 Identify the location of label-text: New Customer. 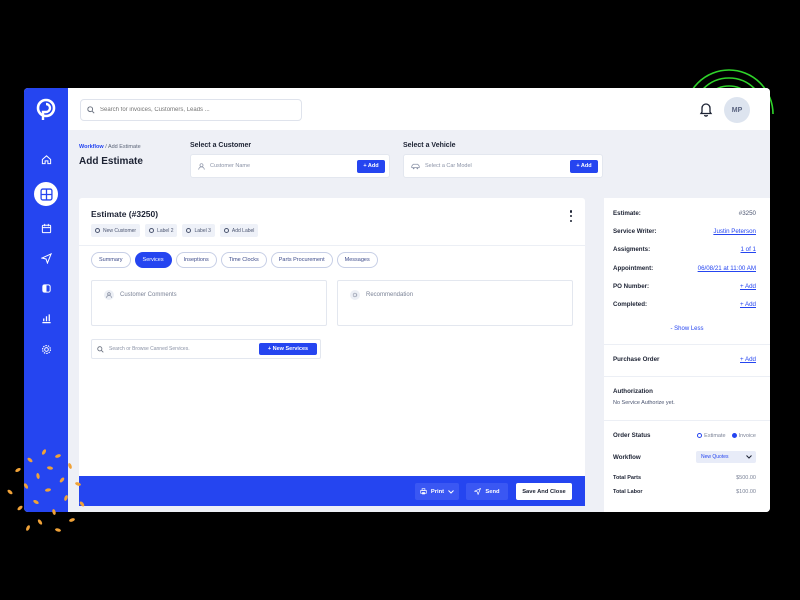
(120, 230).